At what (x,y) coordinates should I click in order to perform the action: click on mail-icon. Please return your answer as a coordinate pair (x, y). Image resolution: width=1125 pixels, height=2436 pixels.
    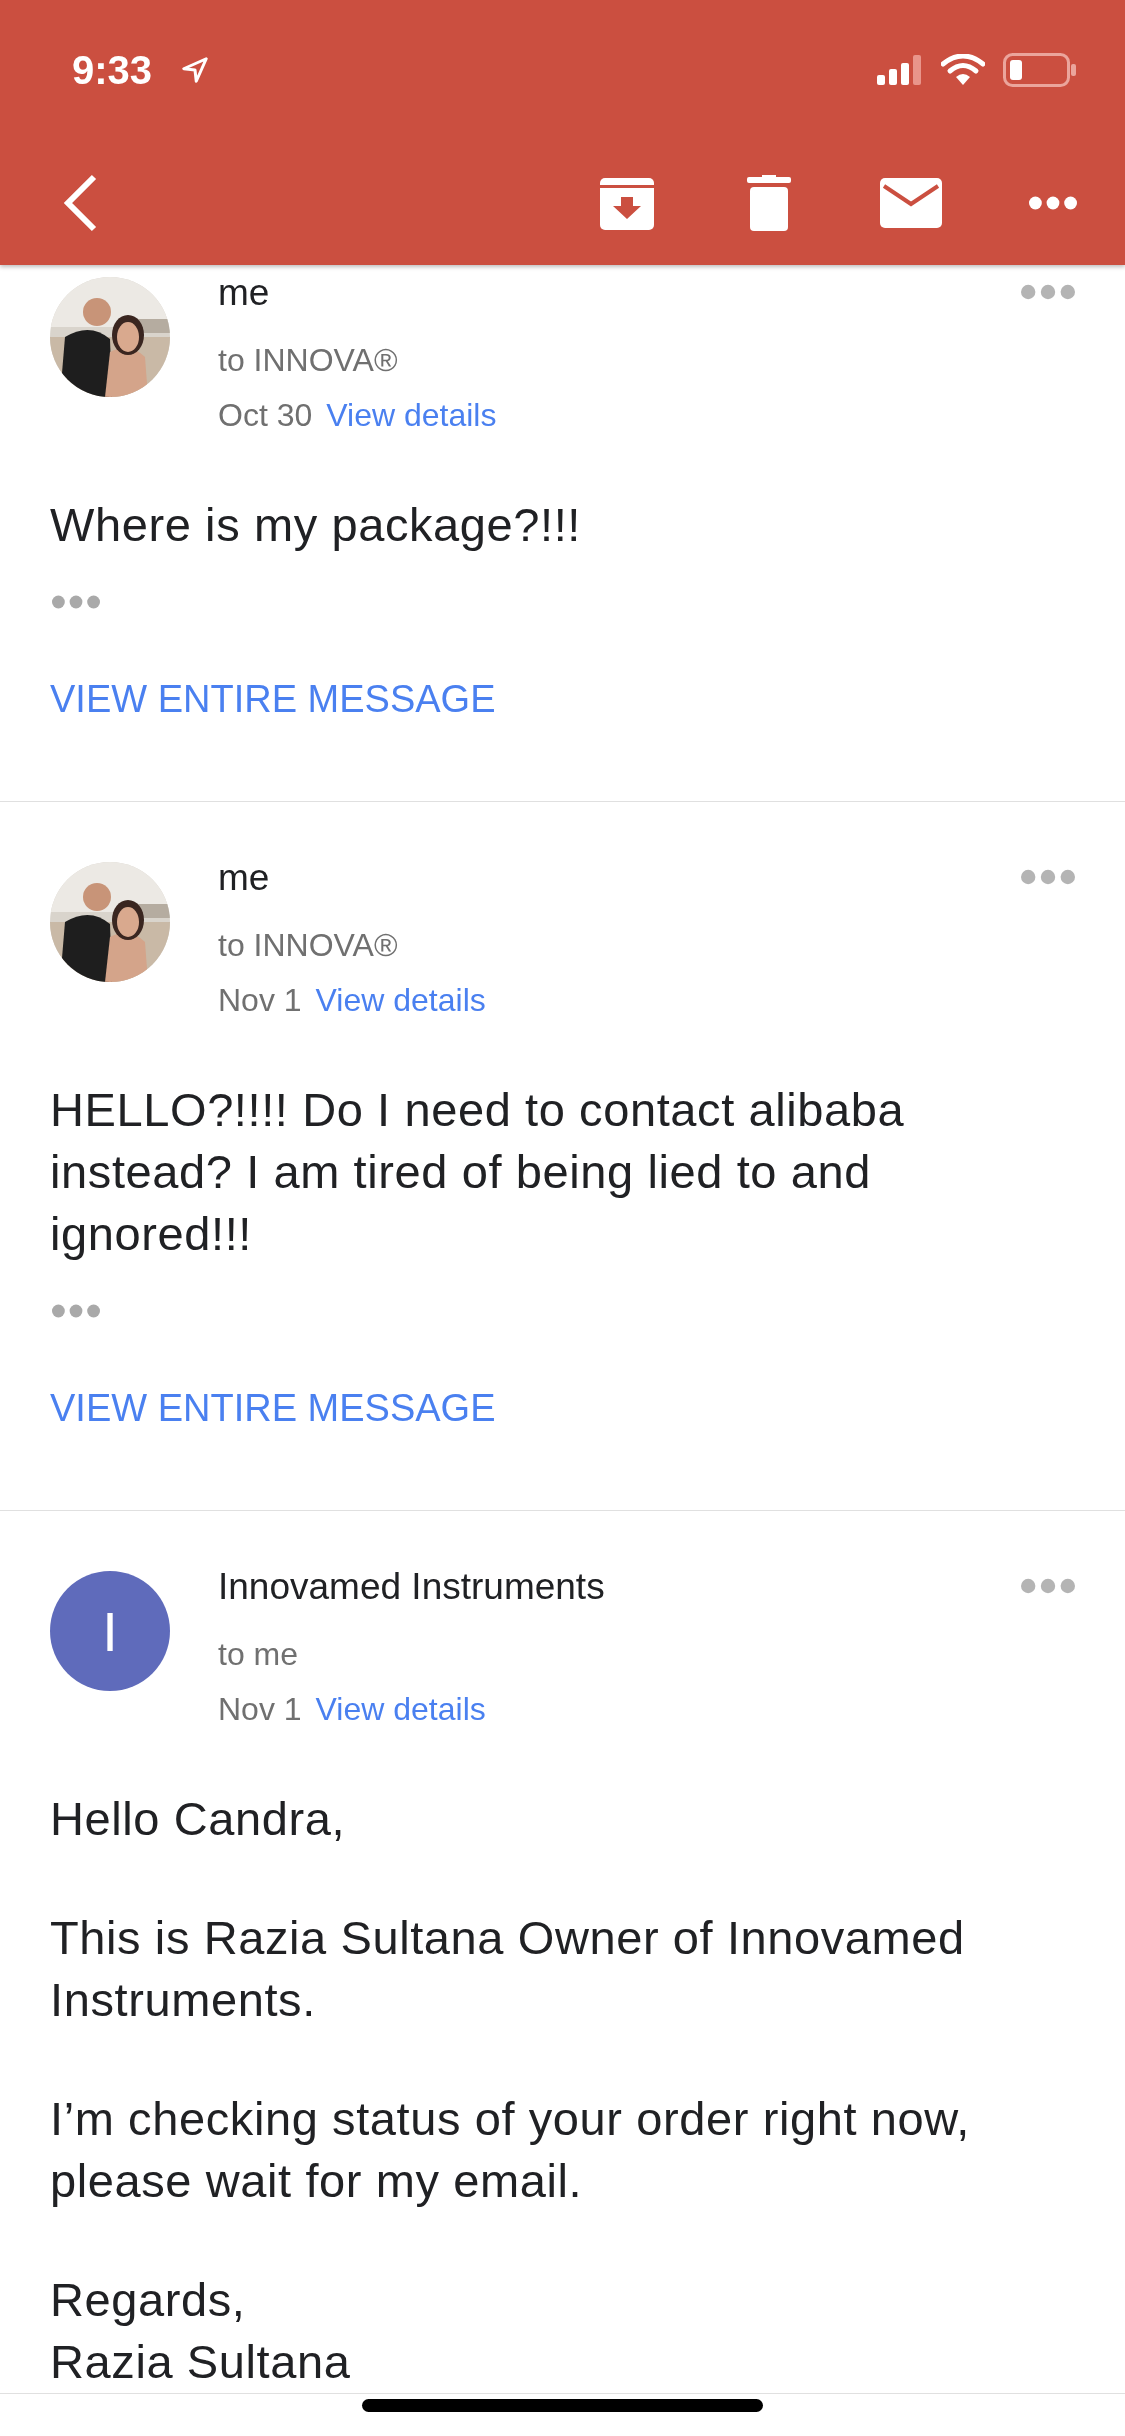
    Looking at the image, I should click on (911, 202).